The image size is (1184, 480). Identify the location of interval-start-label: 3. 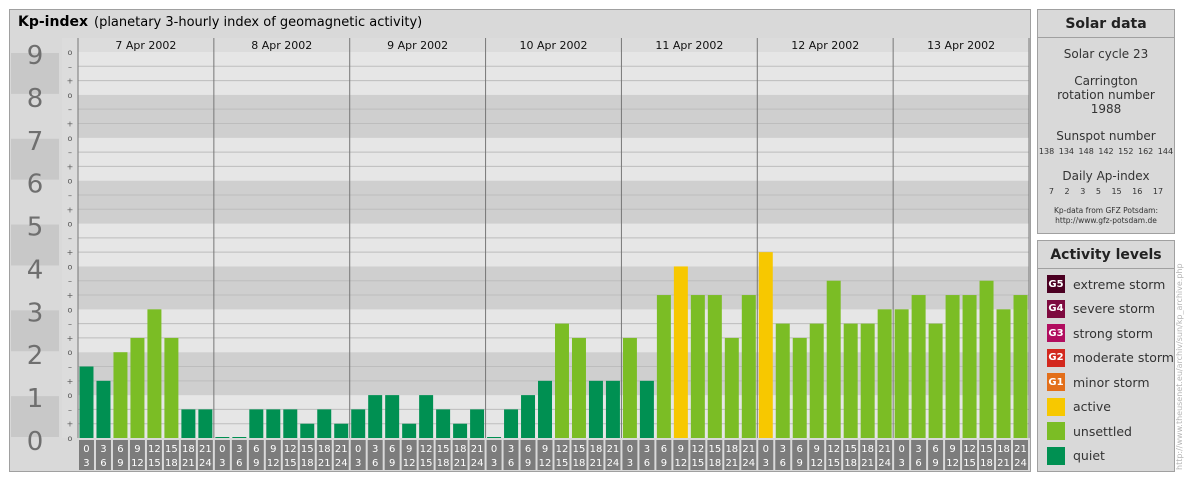
(783, 449).